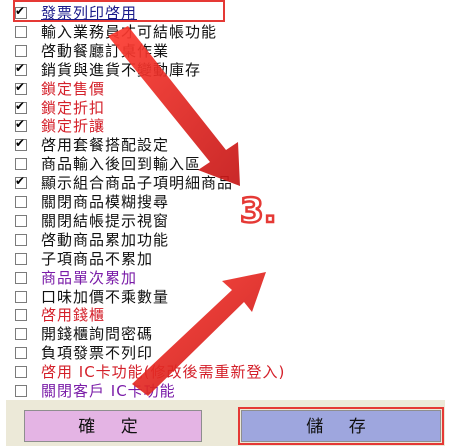  I want to click on button-bar: 確 定 儲 存, so click(225, 423).